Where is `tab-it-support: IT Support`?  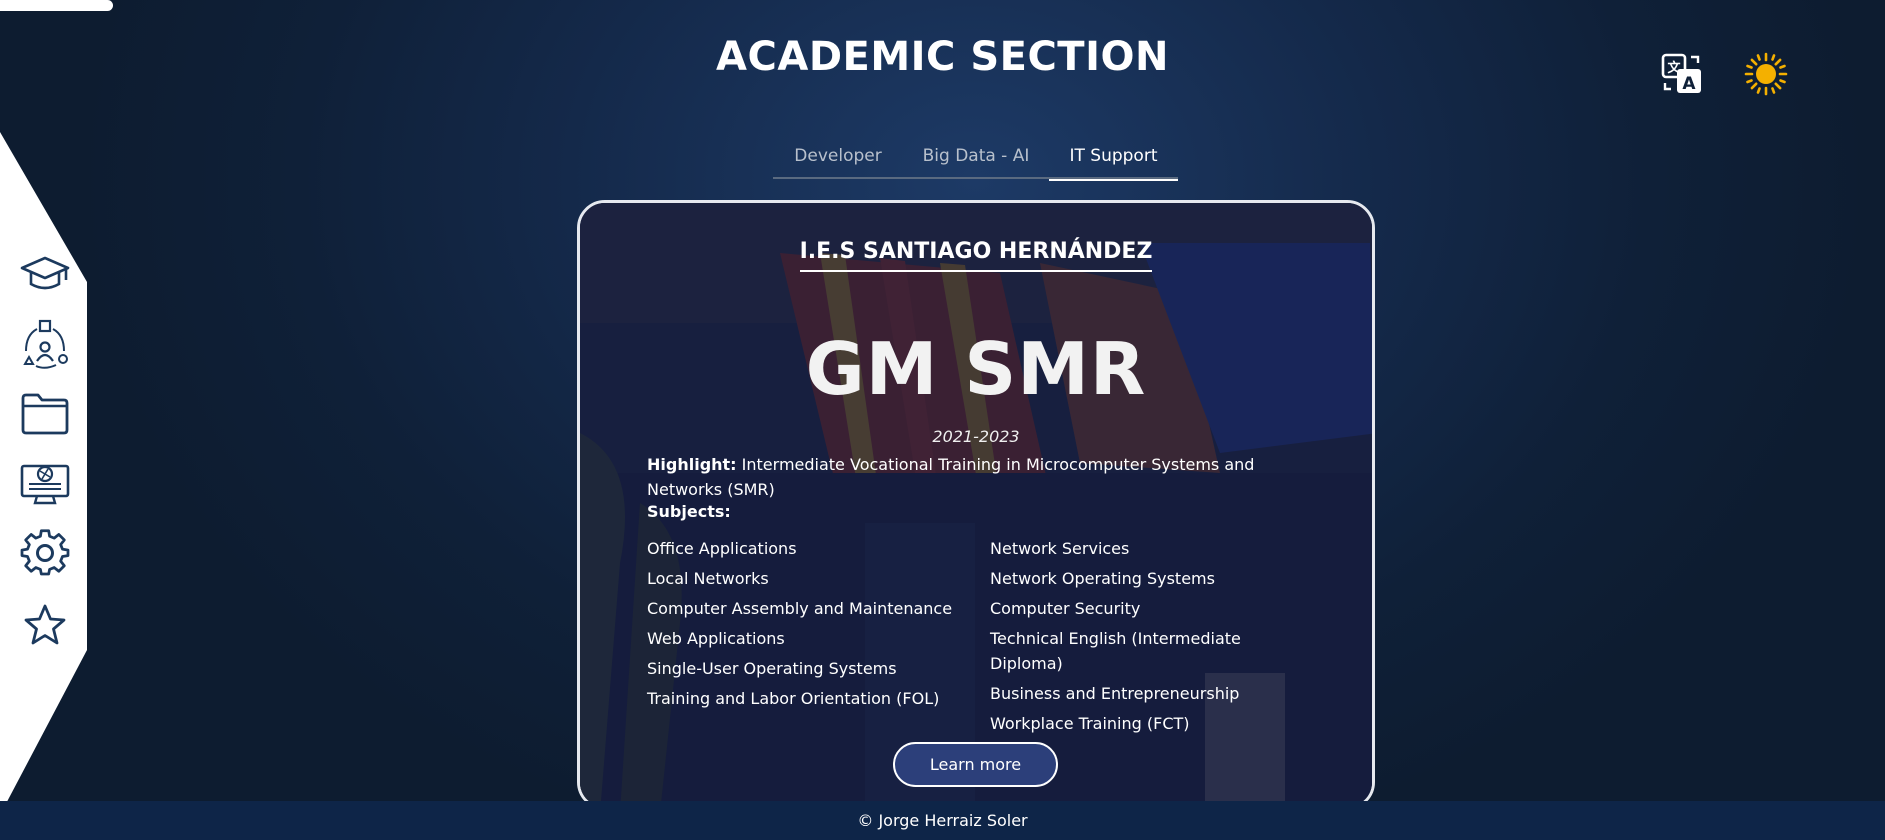 tab-it-support: IT Support is located at coordinates (1113, 157).